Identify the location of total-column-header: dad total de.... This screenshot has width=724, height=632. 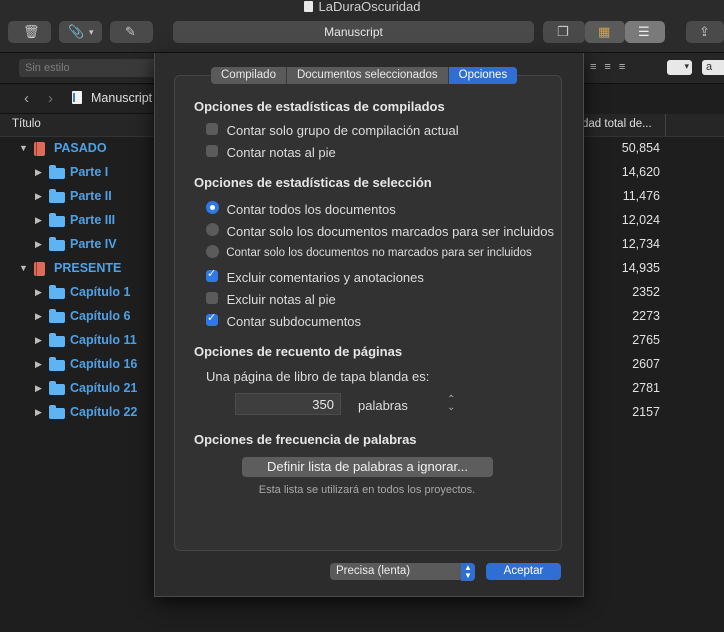
(653, 125).